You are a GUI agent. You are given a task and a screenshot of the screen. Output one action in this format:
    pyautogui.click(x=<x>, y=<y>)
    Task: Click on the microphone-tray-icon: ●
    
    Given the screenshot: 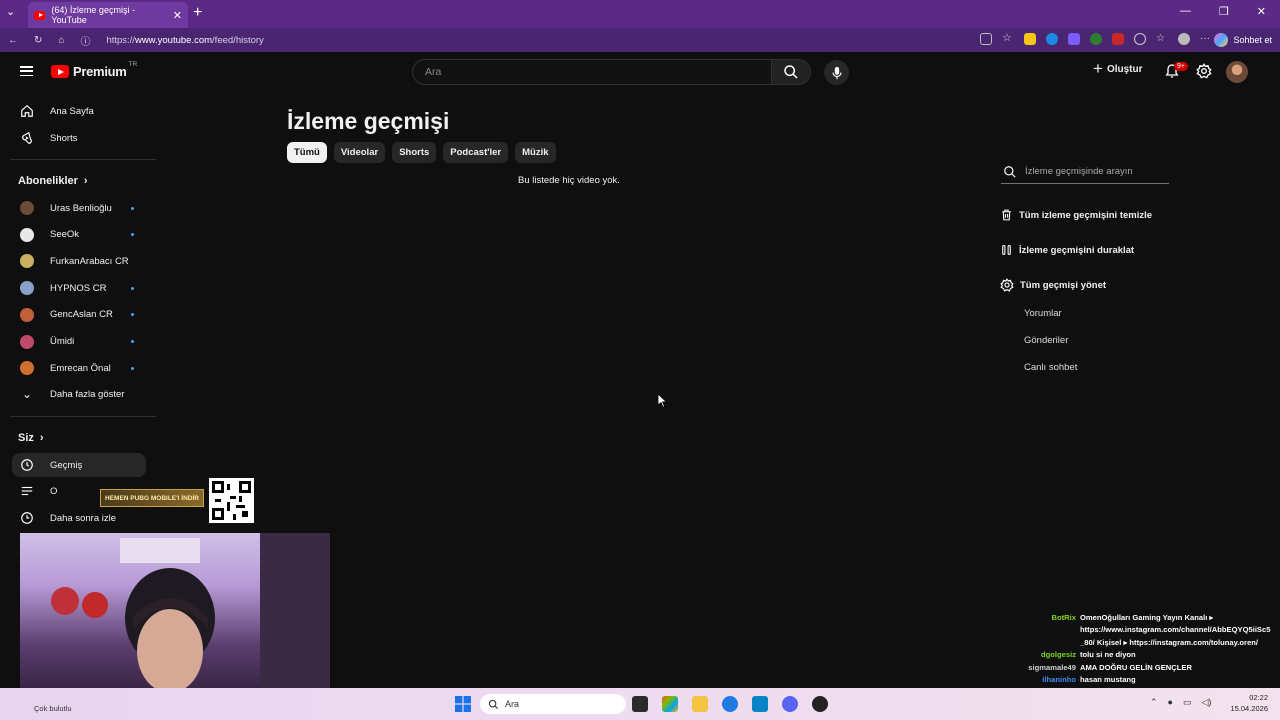 What is the action you would take?
    pyautogui.click(x=1170, y=702)
    